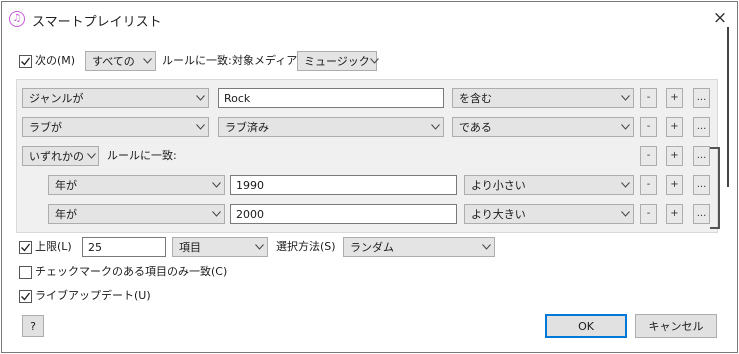  I want to click on window-title: スマートプレイリスト, so click(97, 22).